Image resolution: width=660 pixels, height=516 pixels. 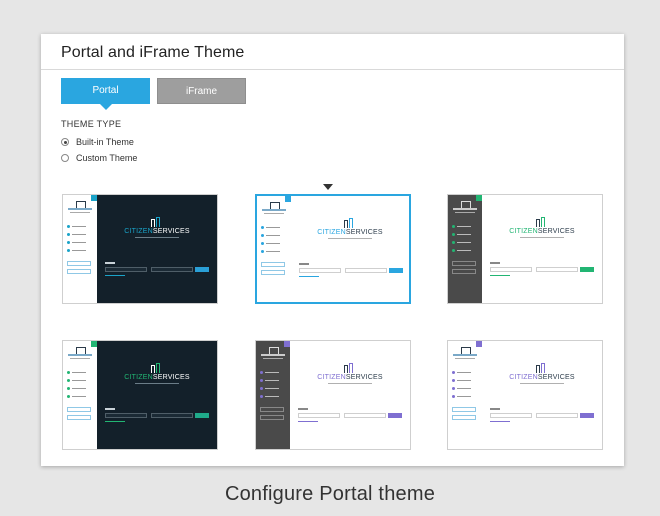 I want to click on radio-builtin-theme: Built-in Theme, so click(x=97, y=142).